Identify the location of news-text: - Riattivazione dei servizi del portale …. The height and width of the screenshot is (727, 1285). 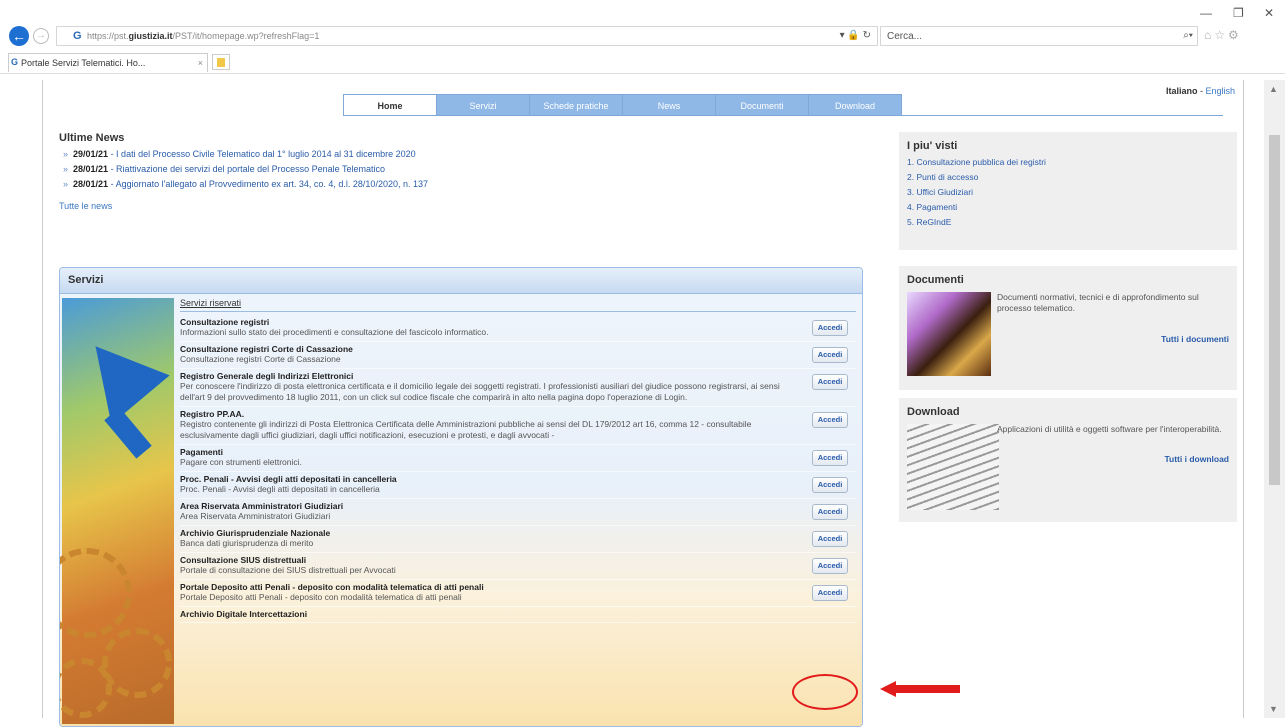
(246, 169).